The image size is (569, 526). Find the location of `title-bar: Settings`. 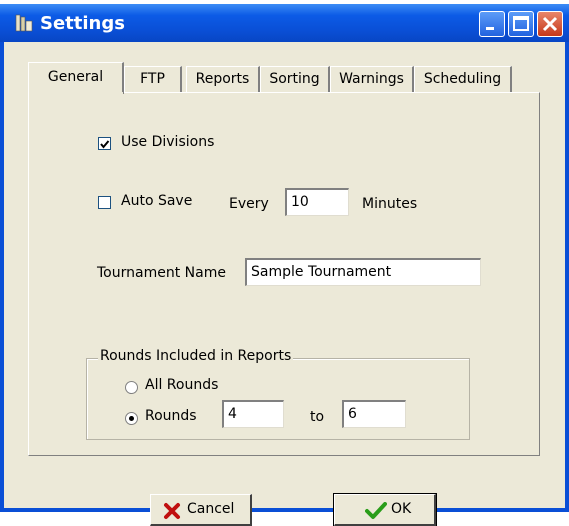

title-bar: Settings is located at coordinates (284, 23).